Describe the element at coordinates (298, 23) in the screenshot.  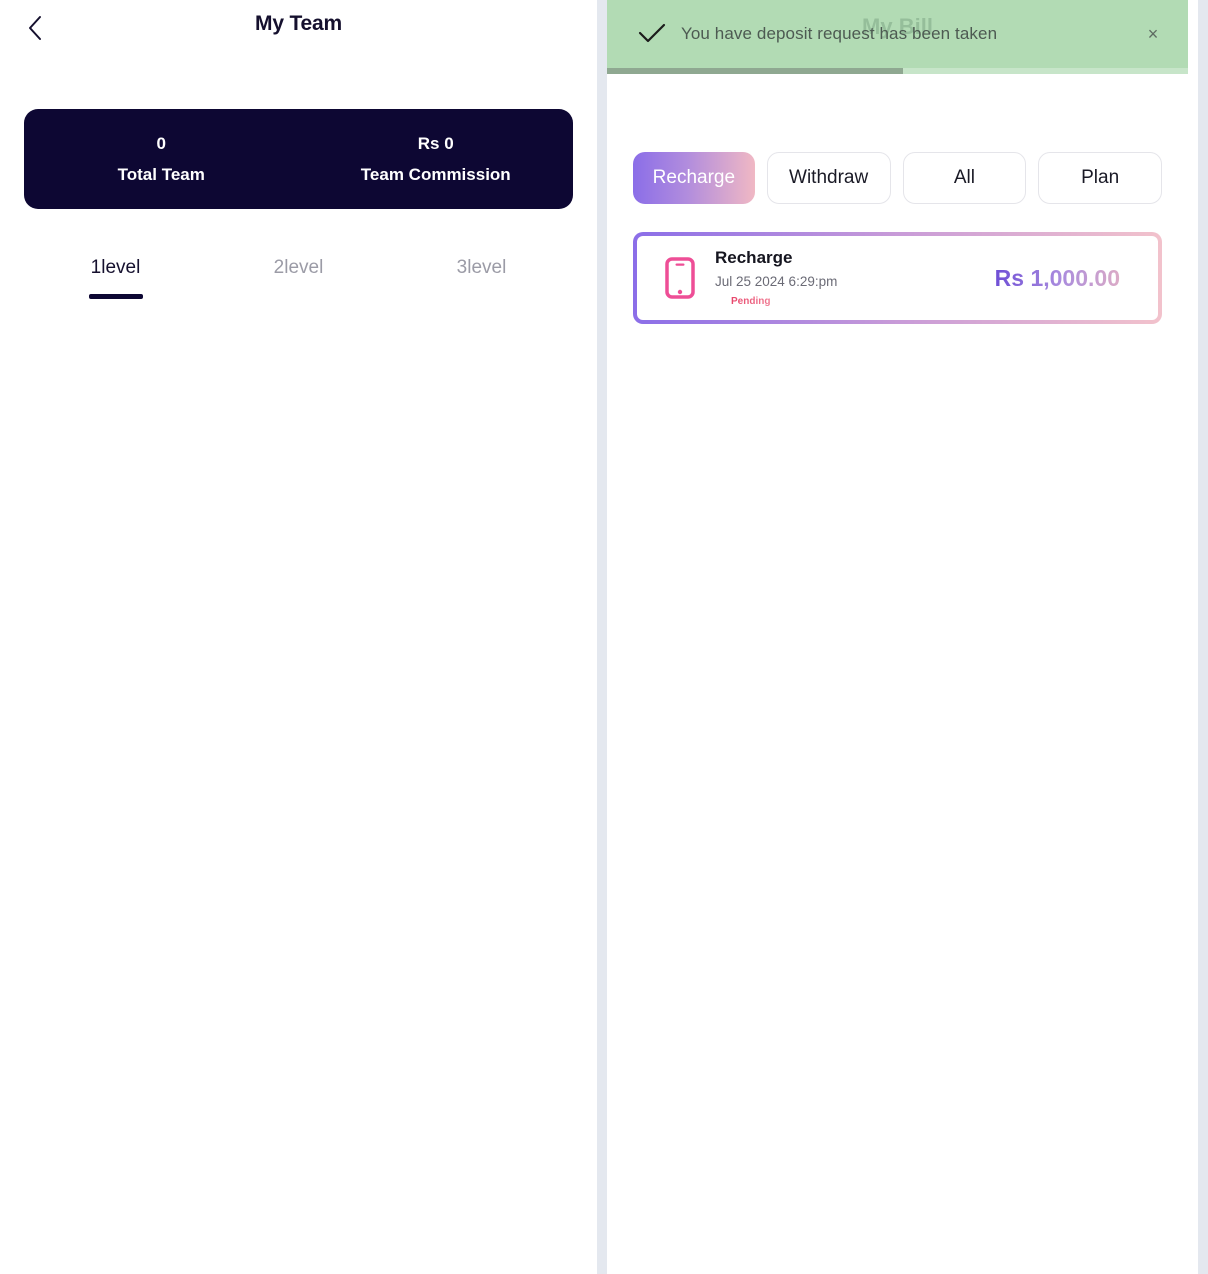
I see `page-title: My Team` at that location.